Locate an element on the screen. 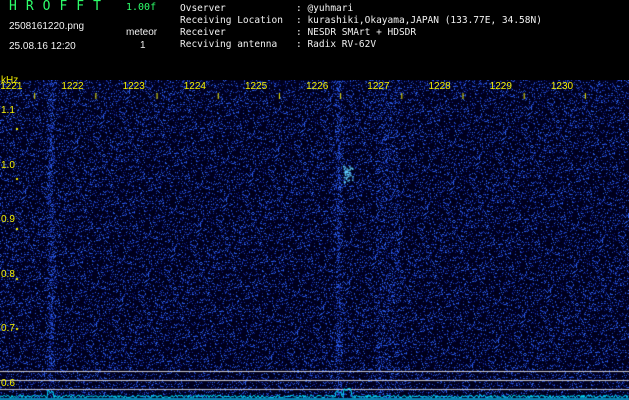 Image resolution: width=629 pixels, height=400 pixels. y-tick-label: 0.8 is located at coordinates (8, 274).